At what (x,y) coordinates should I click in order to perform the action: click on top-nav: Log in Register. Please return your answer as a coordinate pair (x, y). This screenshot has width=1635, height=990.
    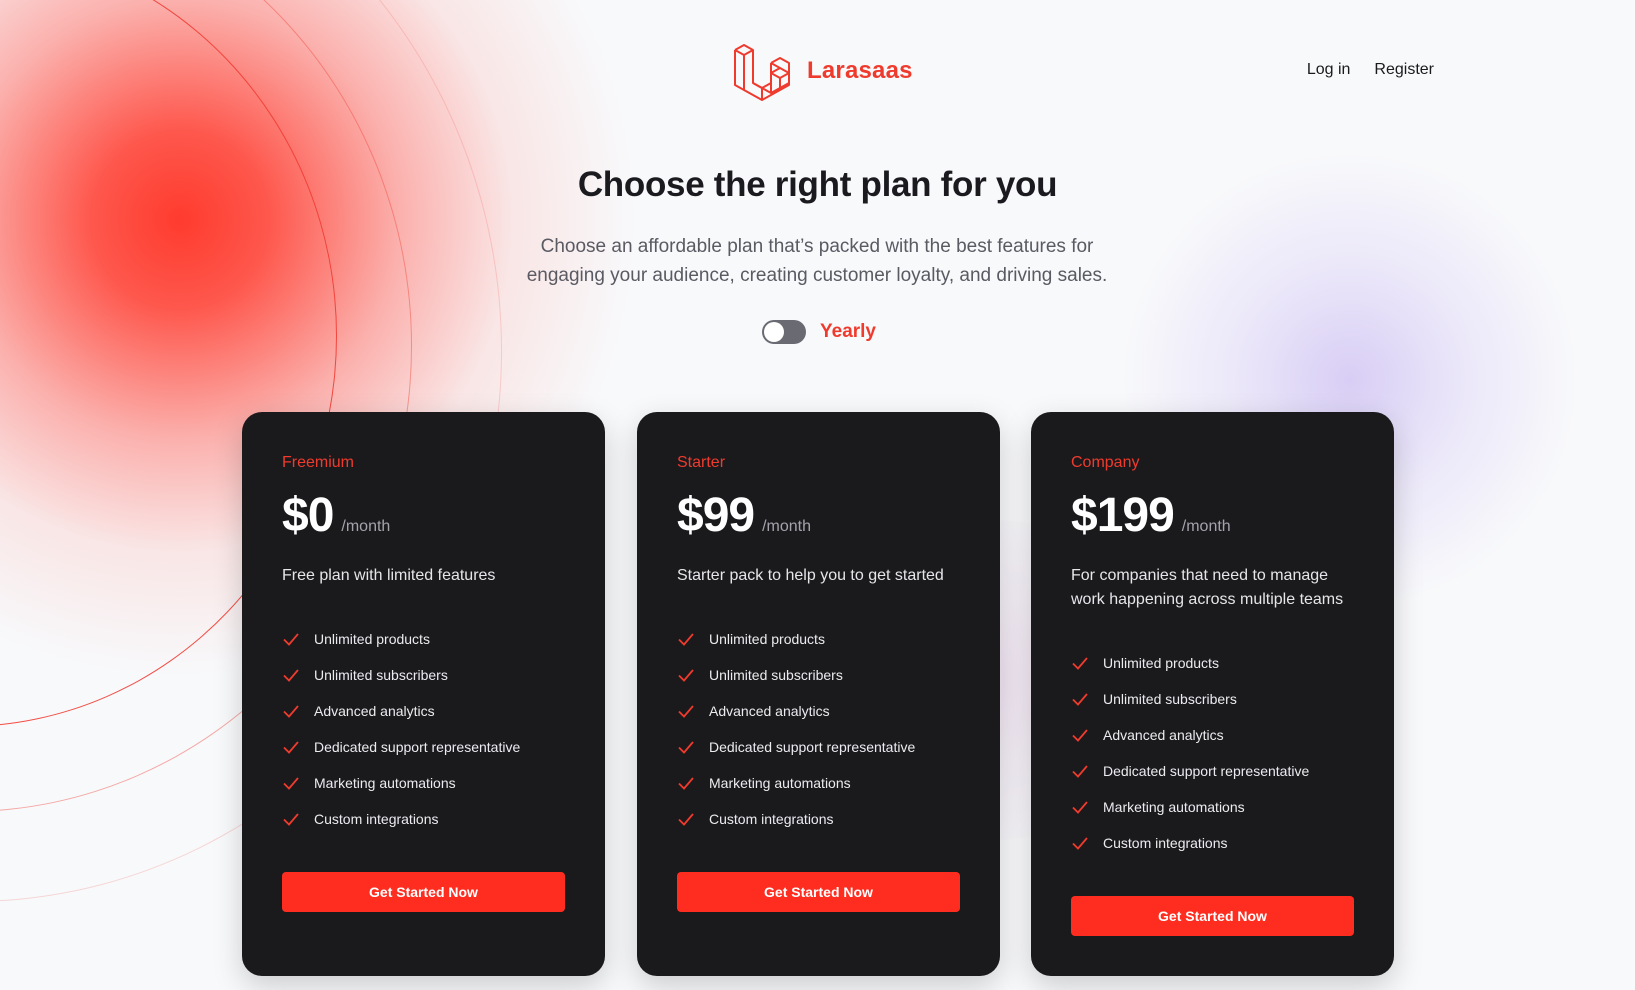
    Looking at the image, I should click on (1370, 70).